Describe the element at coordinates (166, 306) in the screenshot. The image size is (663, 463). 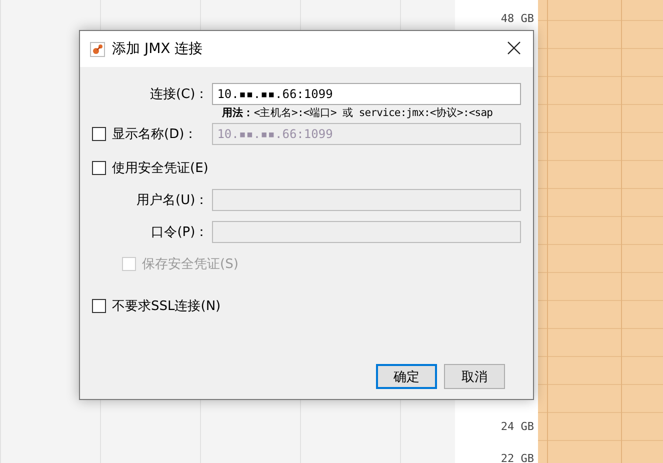
I see `checkbox-label: 不要求SSL连接(N)` at that location.